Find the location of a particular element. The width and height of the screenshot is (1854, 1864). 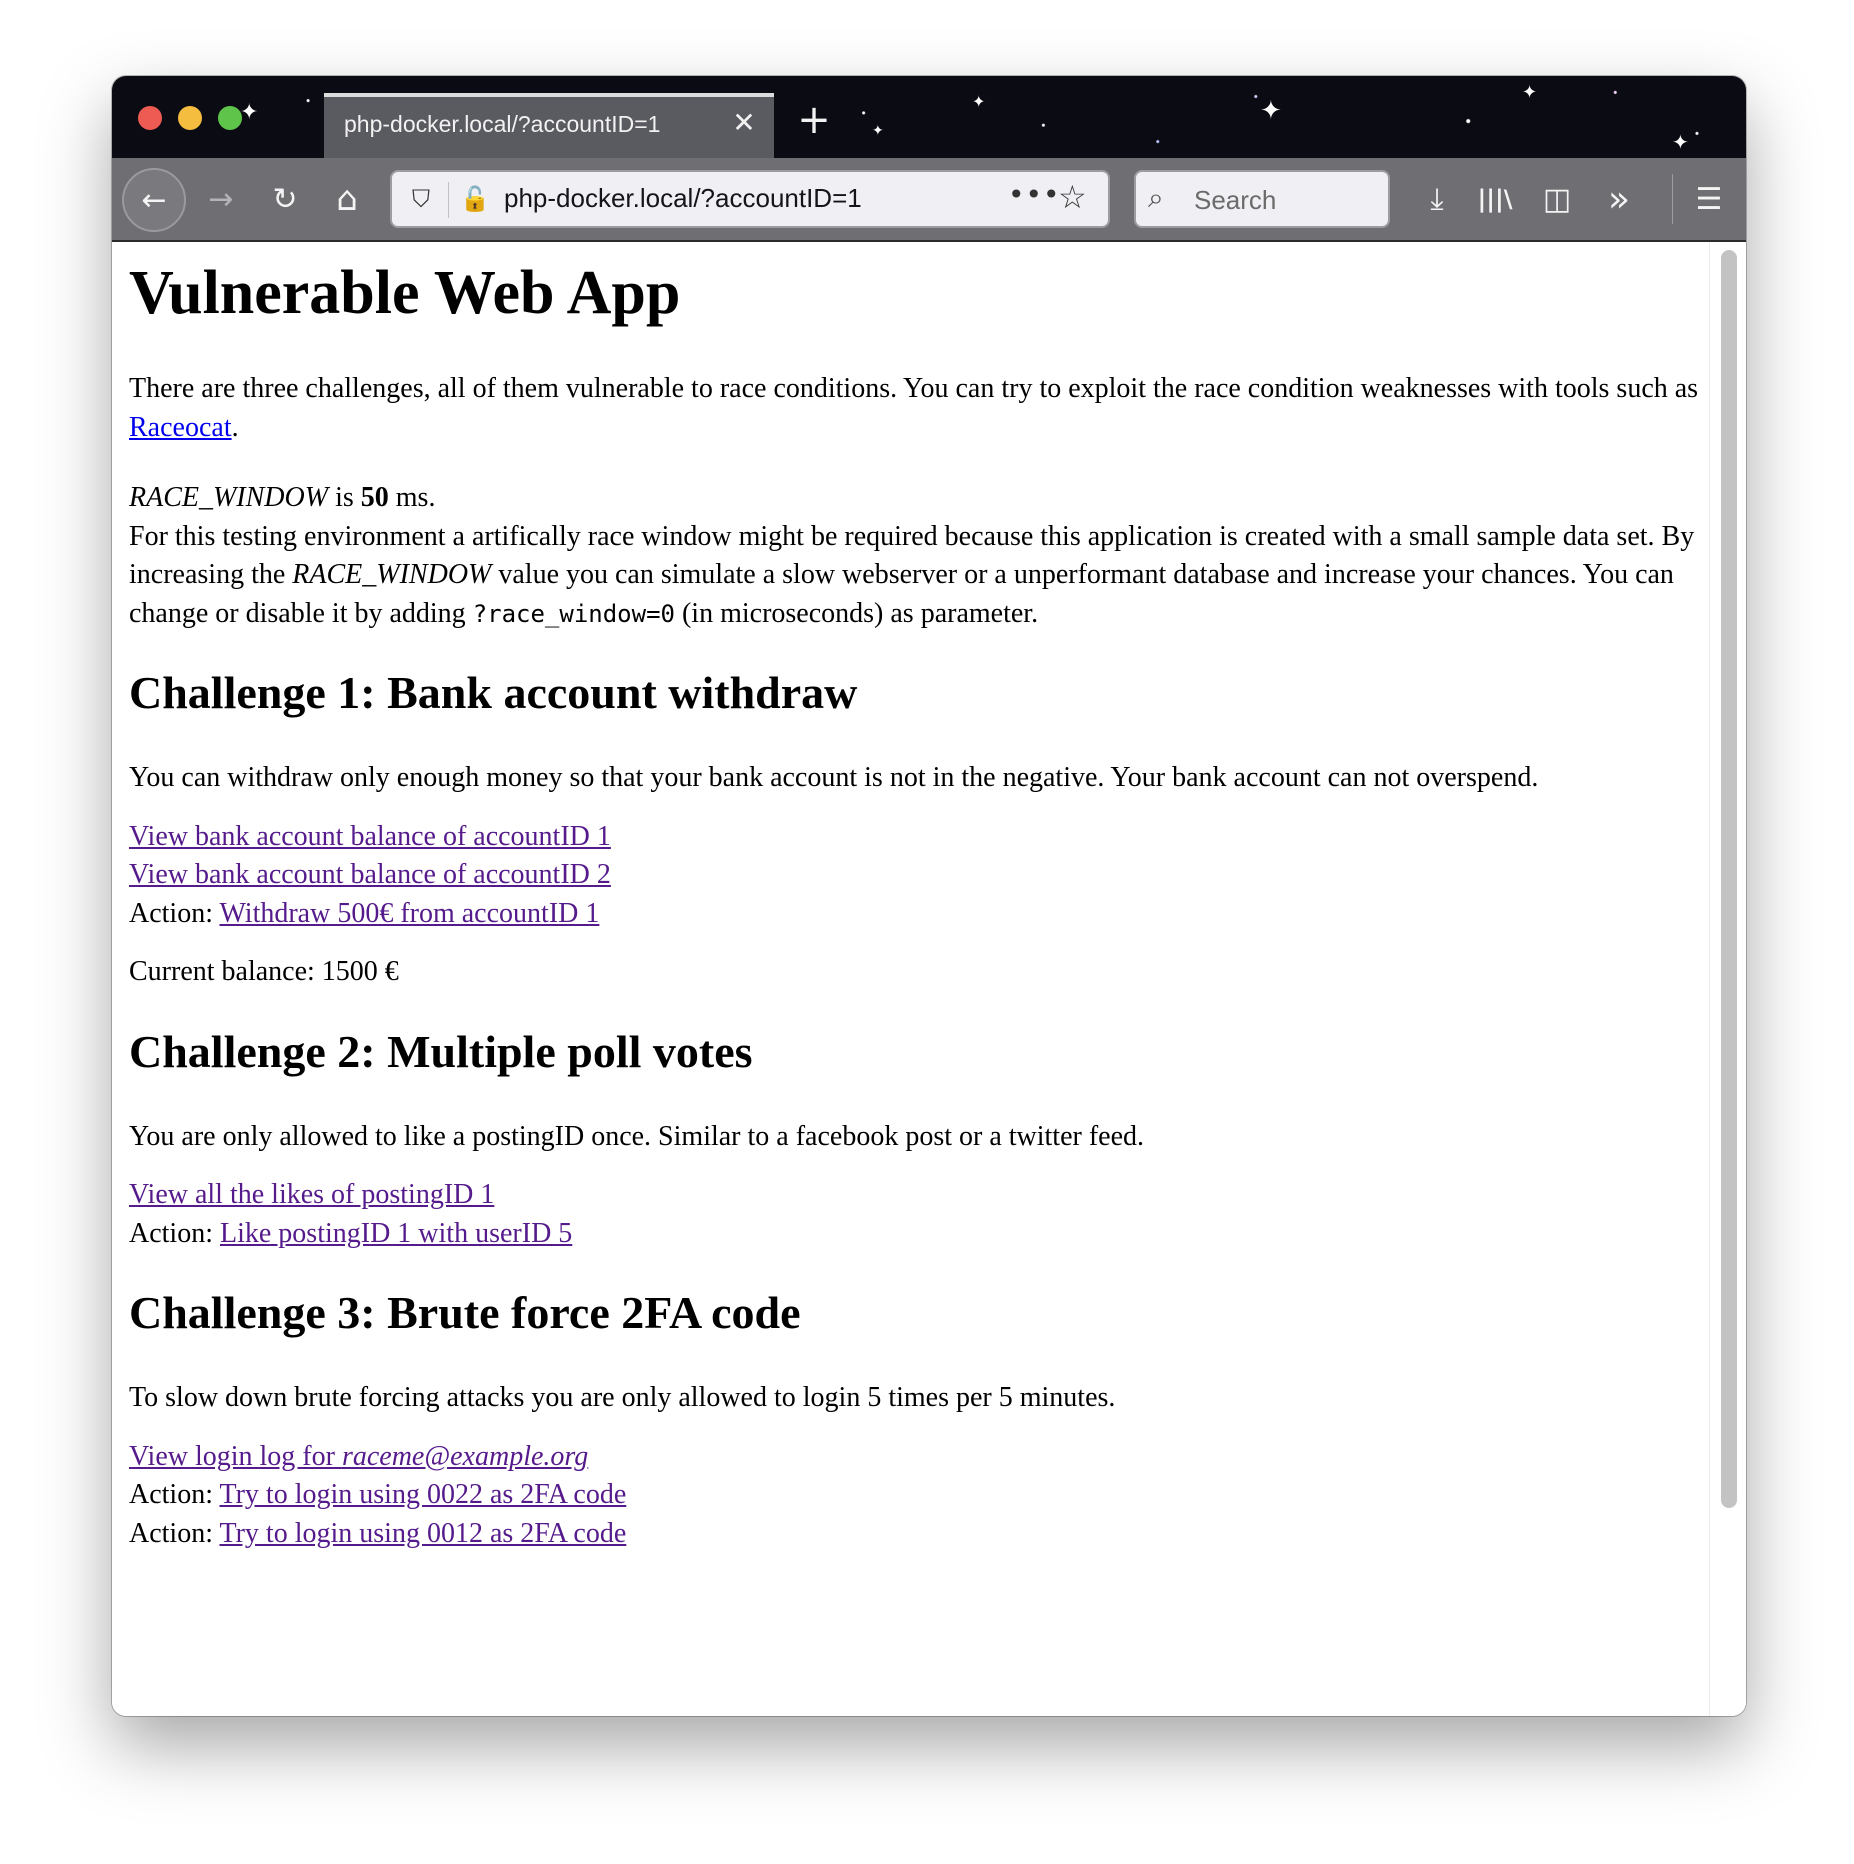

main-menu-button: ☰ is located at coordinates (1709, 199).